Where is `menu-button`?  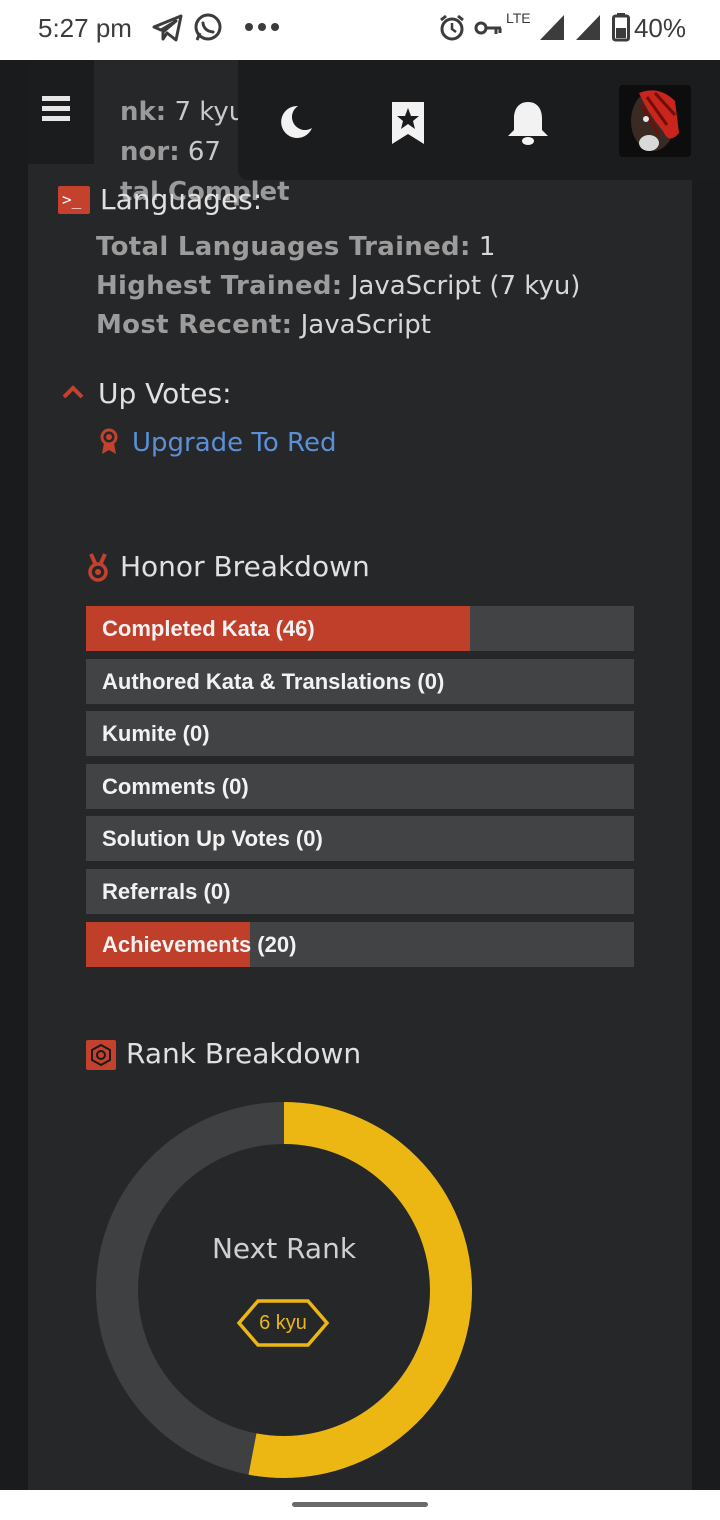
menu-button is located at coordinates (61, 112).